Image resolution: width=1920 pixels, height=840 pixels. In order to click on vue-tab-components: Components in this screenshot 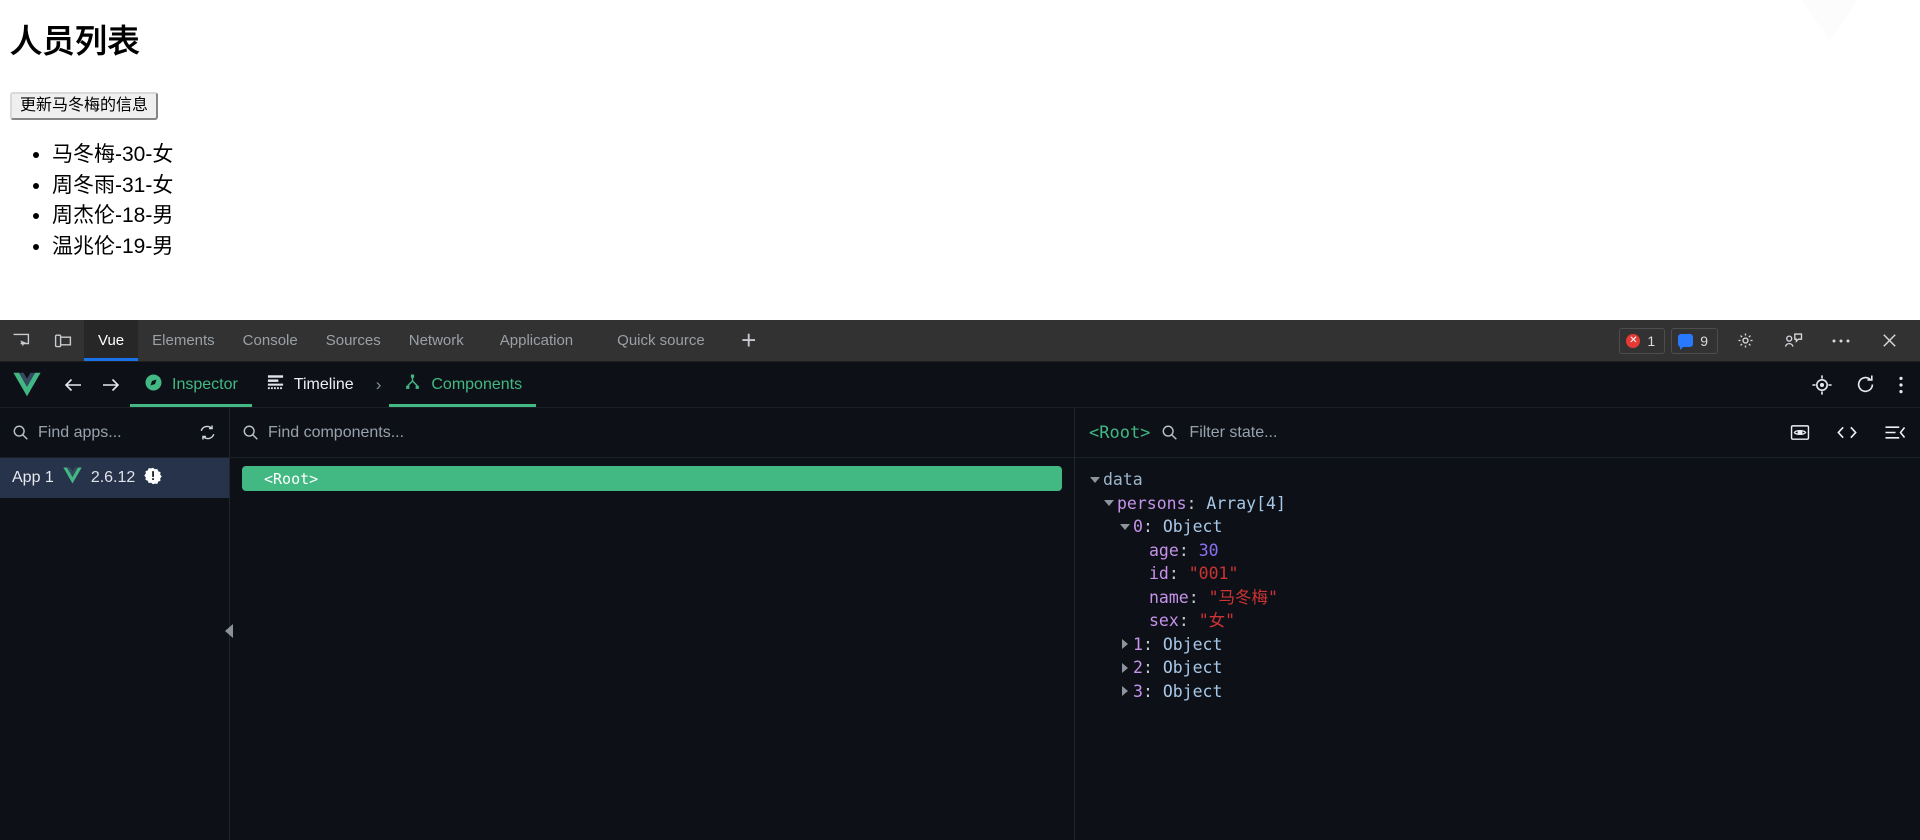, I will do `click(462, 384)`.